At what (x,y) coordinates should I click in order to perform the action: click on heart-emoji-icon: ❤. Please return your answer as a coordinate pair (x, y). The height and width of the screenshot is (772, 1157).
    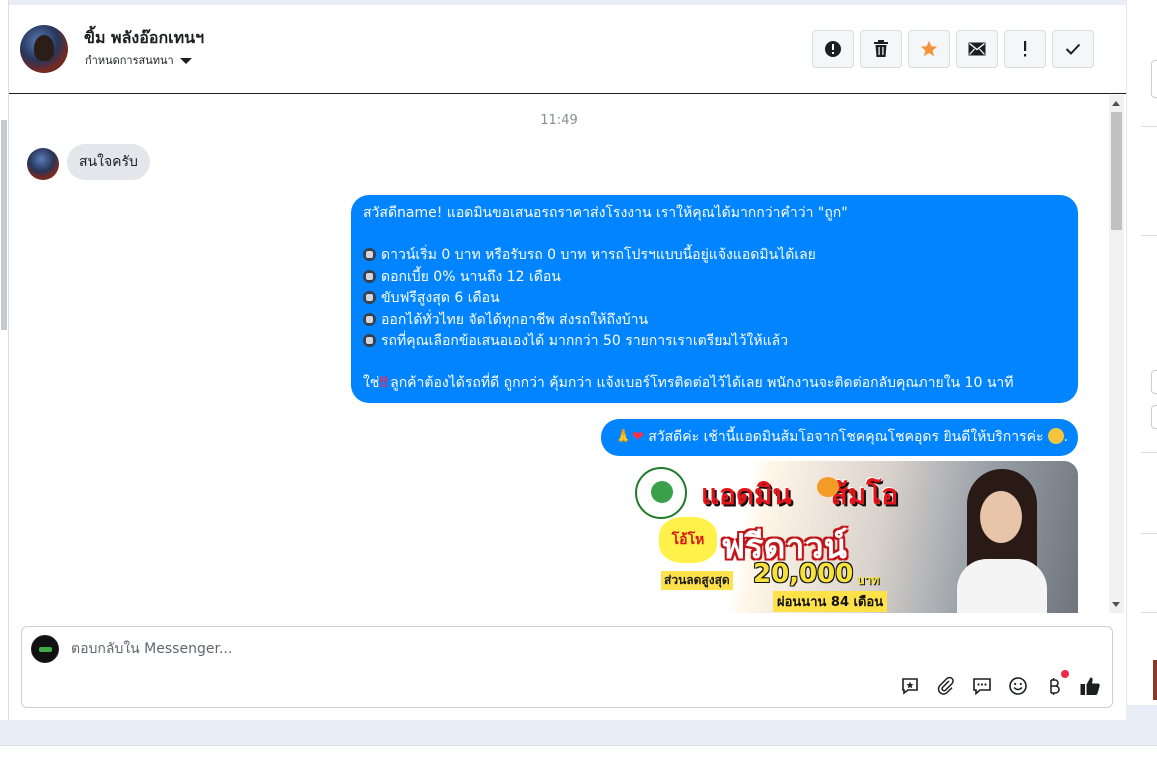
    Looking at the image, I should click on (638, 437).